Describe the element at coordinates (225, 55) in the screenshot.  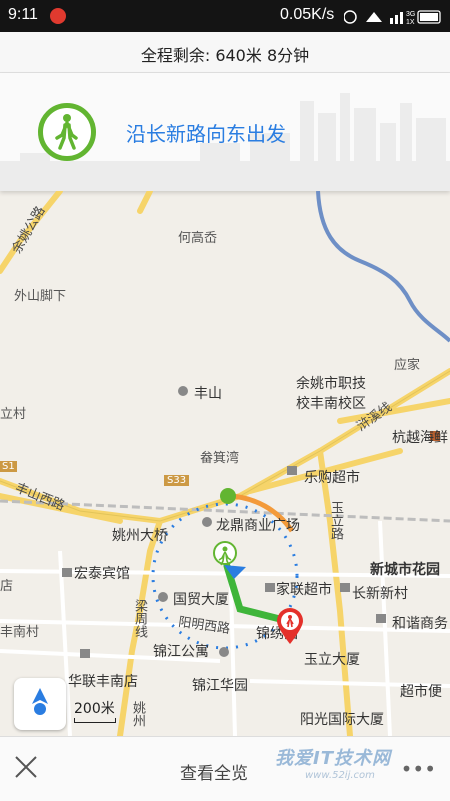
I see `remaining-text: 全程剩余: 640米 8分钟` at that location.